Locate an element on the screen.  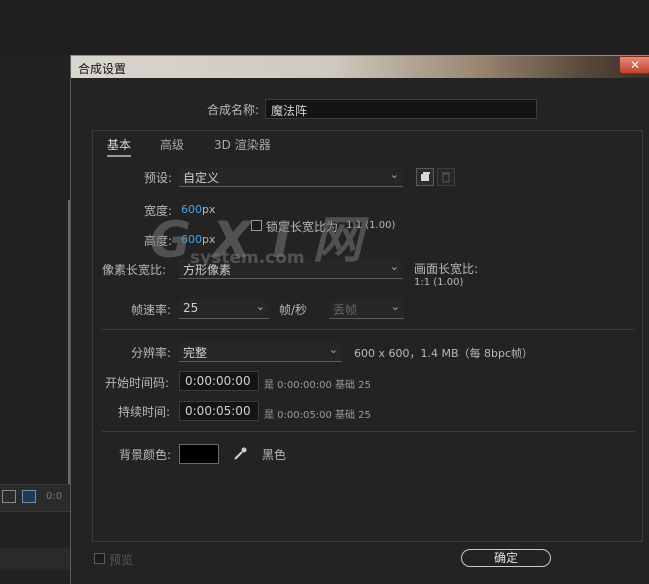
tab-basic: 基本 is located at coordinates (119, 146).